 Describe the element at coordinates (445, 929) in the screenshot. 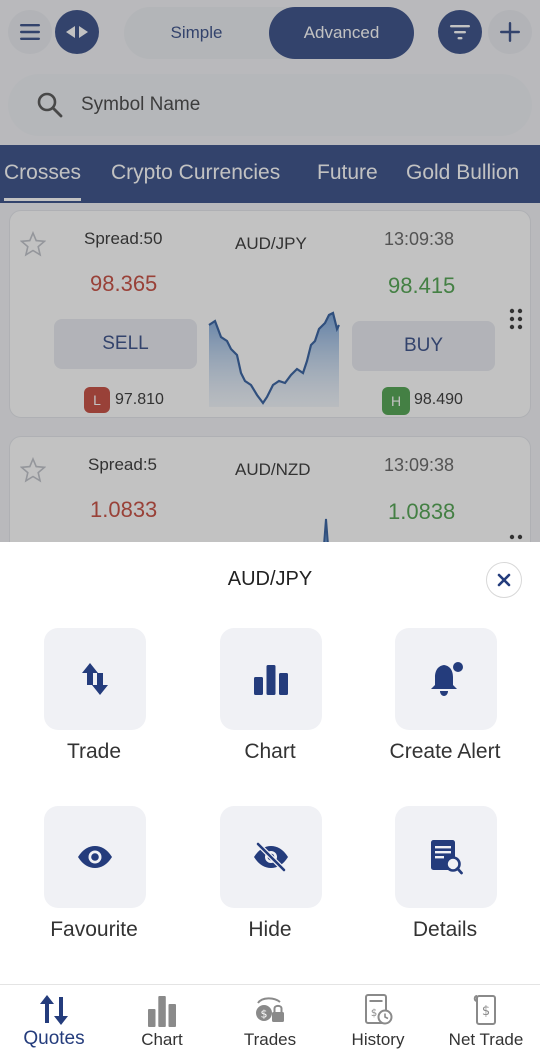

I see `action-details-label: Details` at that location.